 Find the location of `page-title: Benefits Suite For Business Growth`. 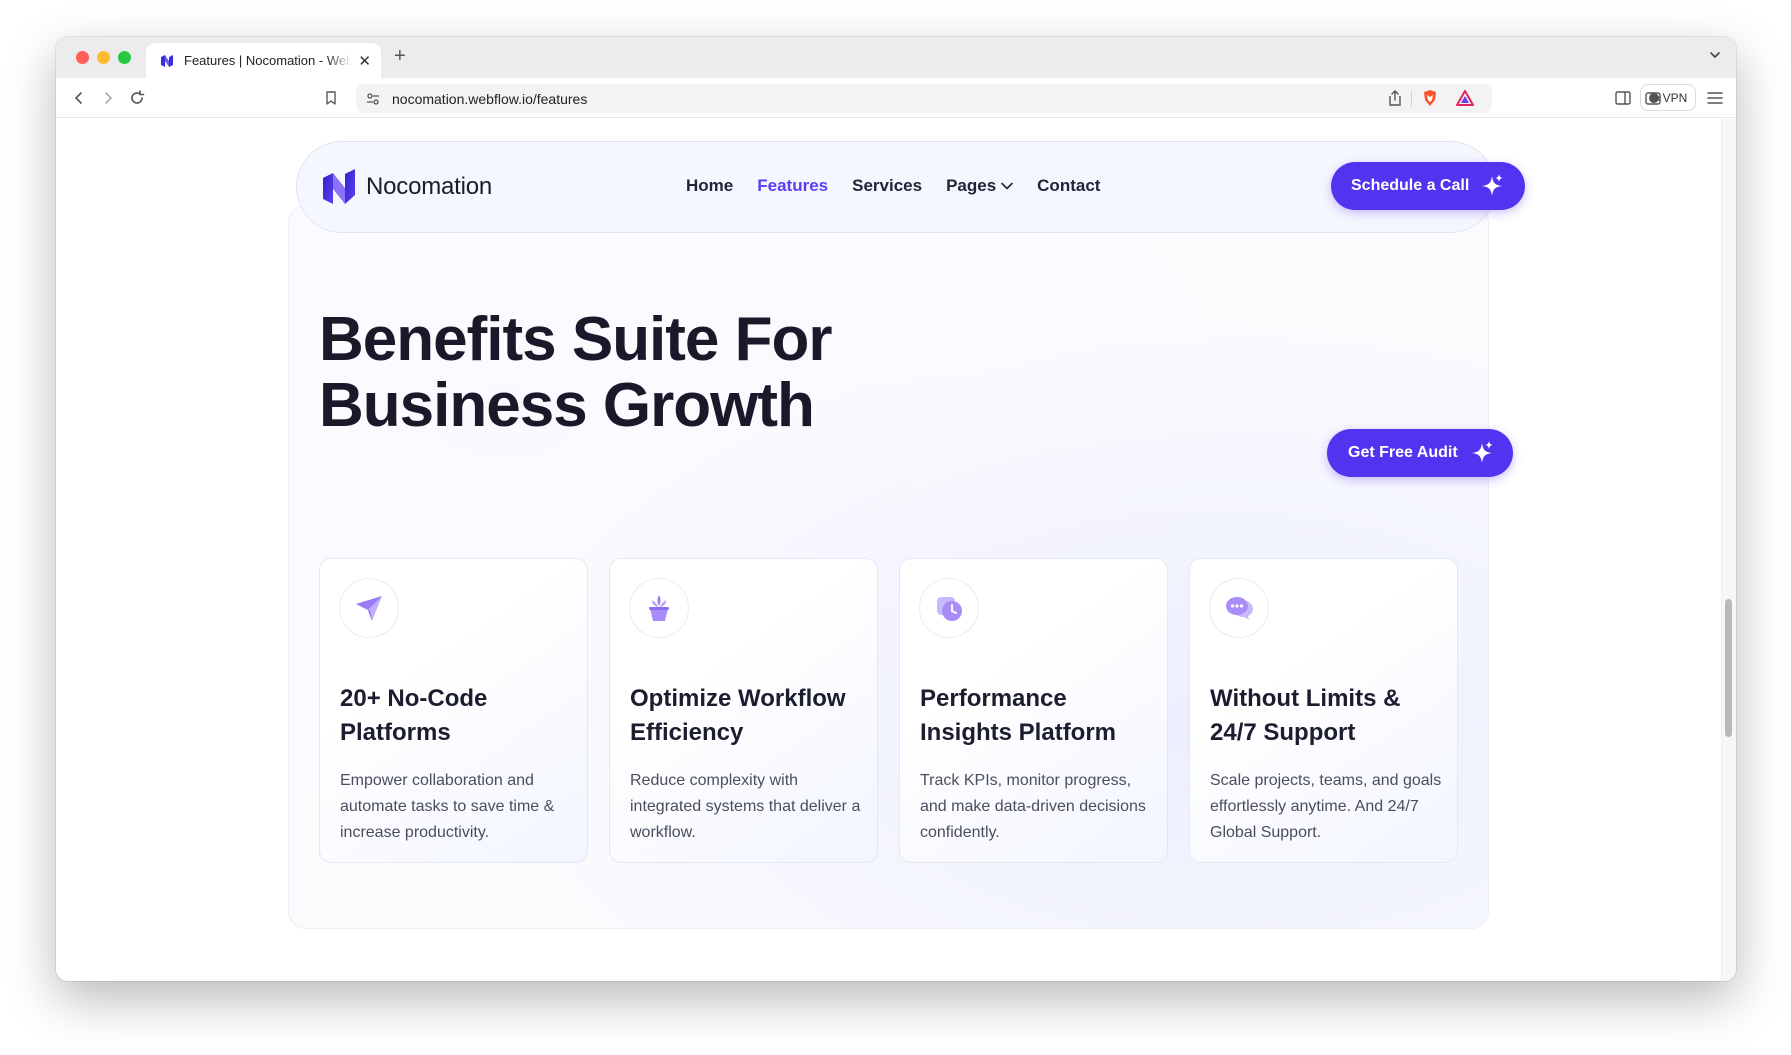

page-title: Benefits Suite For Business Growth is located at coordinates (679, 373).